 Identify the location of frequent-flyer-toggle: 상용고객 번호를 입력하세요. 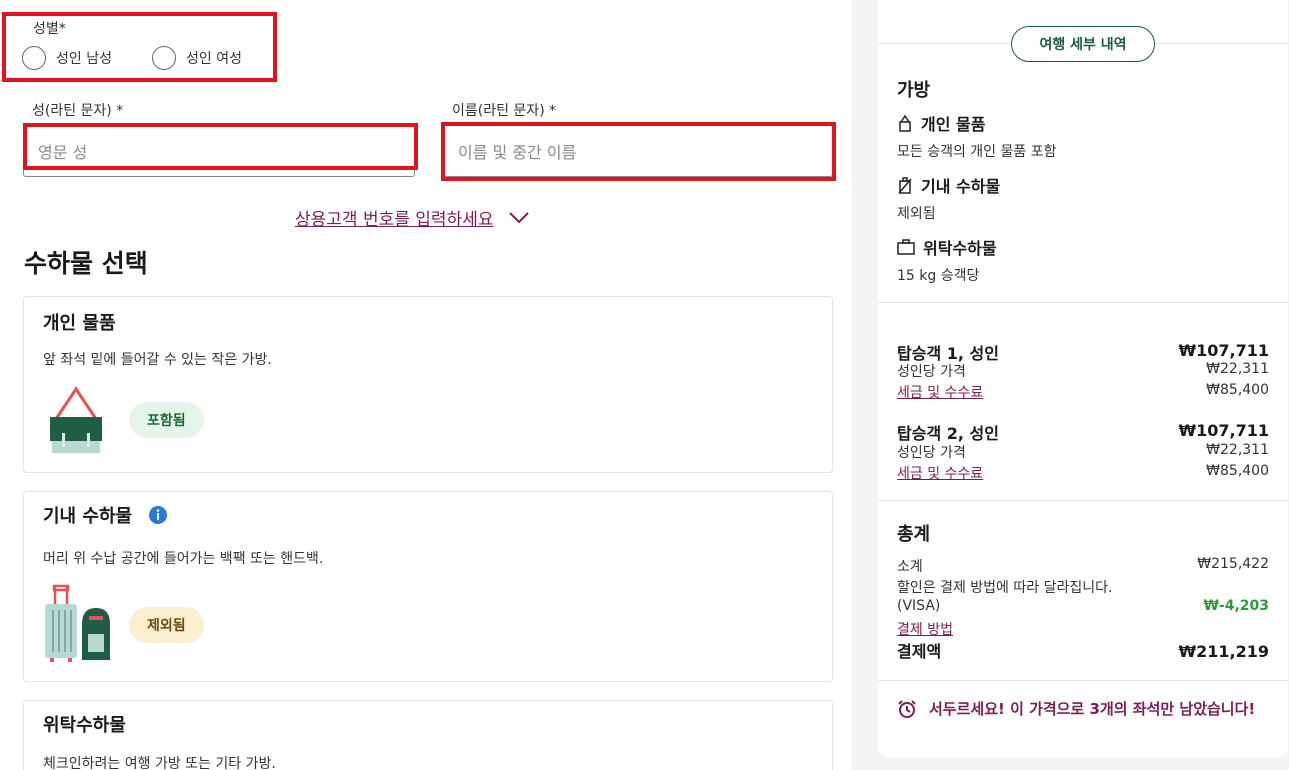
(412, 217).